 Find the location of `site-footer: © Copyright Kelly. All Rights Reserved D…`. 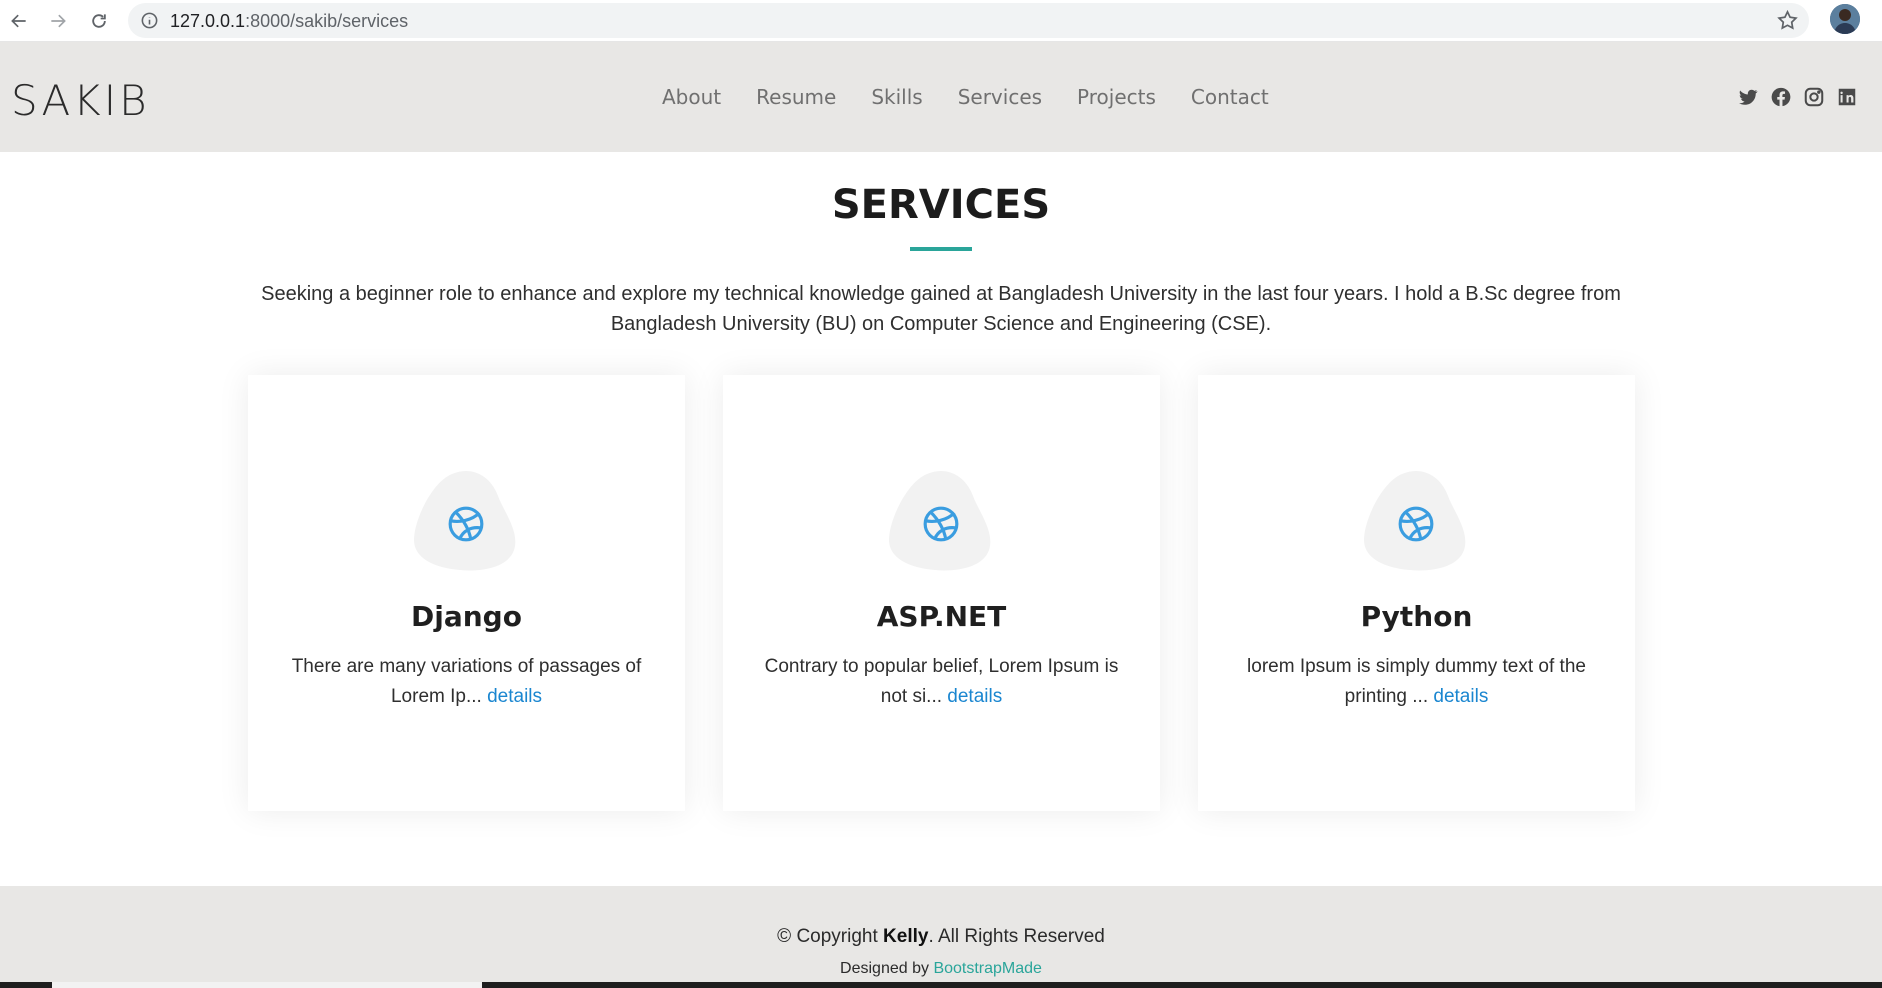

site-footer: © Copyright Kelly. All Rights Reserved D… is located at coordinates (941, 937).